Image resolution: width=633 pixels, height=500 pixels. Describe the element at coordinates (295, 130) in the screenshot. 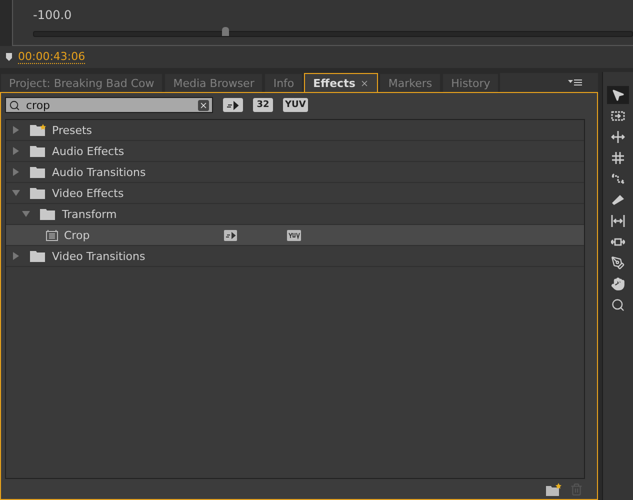

I see `tree-row: Presets` at that location.